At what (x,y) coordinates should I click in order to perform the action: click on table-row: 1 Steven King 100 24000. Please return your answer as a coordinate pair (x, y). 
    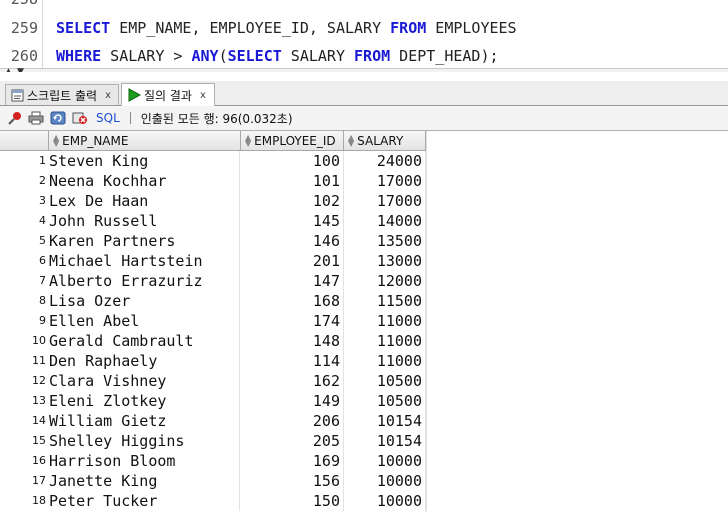
    Looking at the image, I should click on (213, 161).